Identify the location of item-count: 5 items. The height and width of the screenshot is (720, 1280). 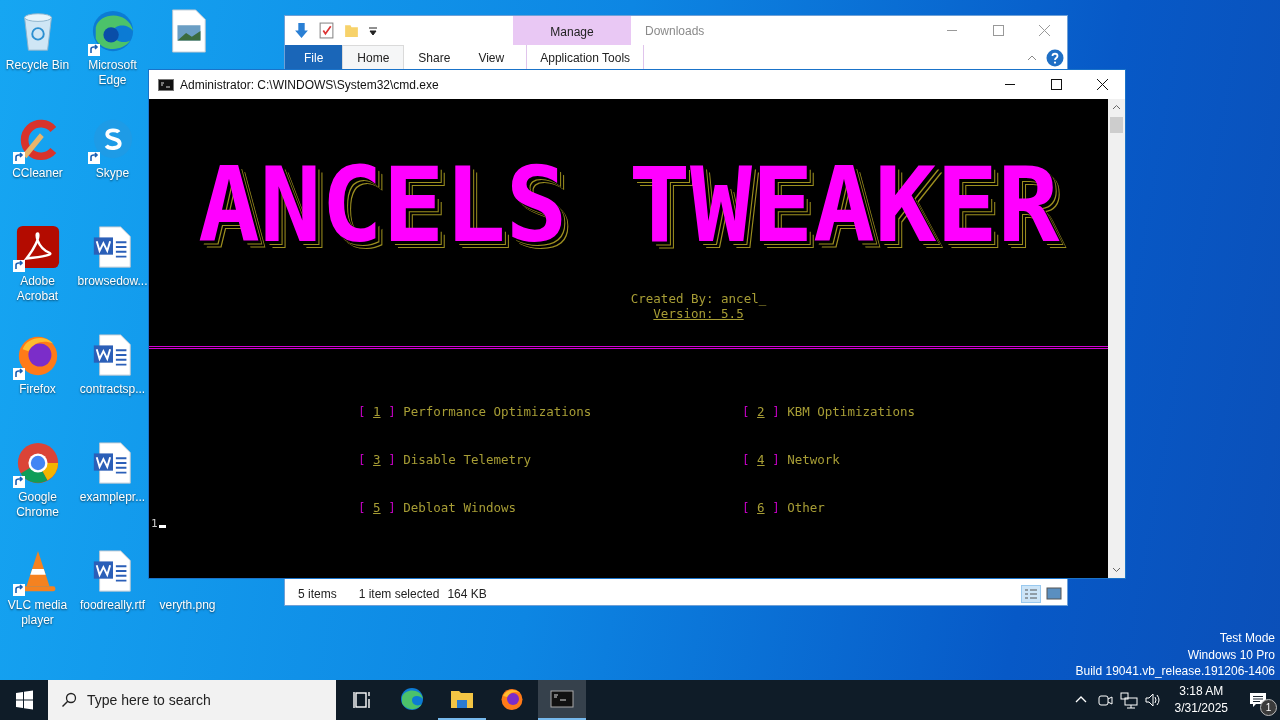
(317, 594).